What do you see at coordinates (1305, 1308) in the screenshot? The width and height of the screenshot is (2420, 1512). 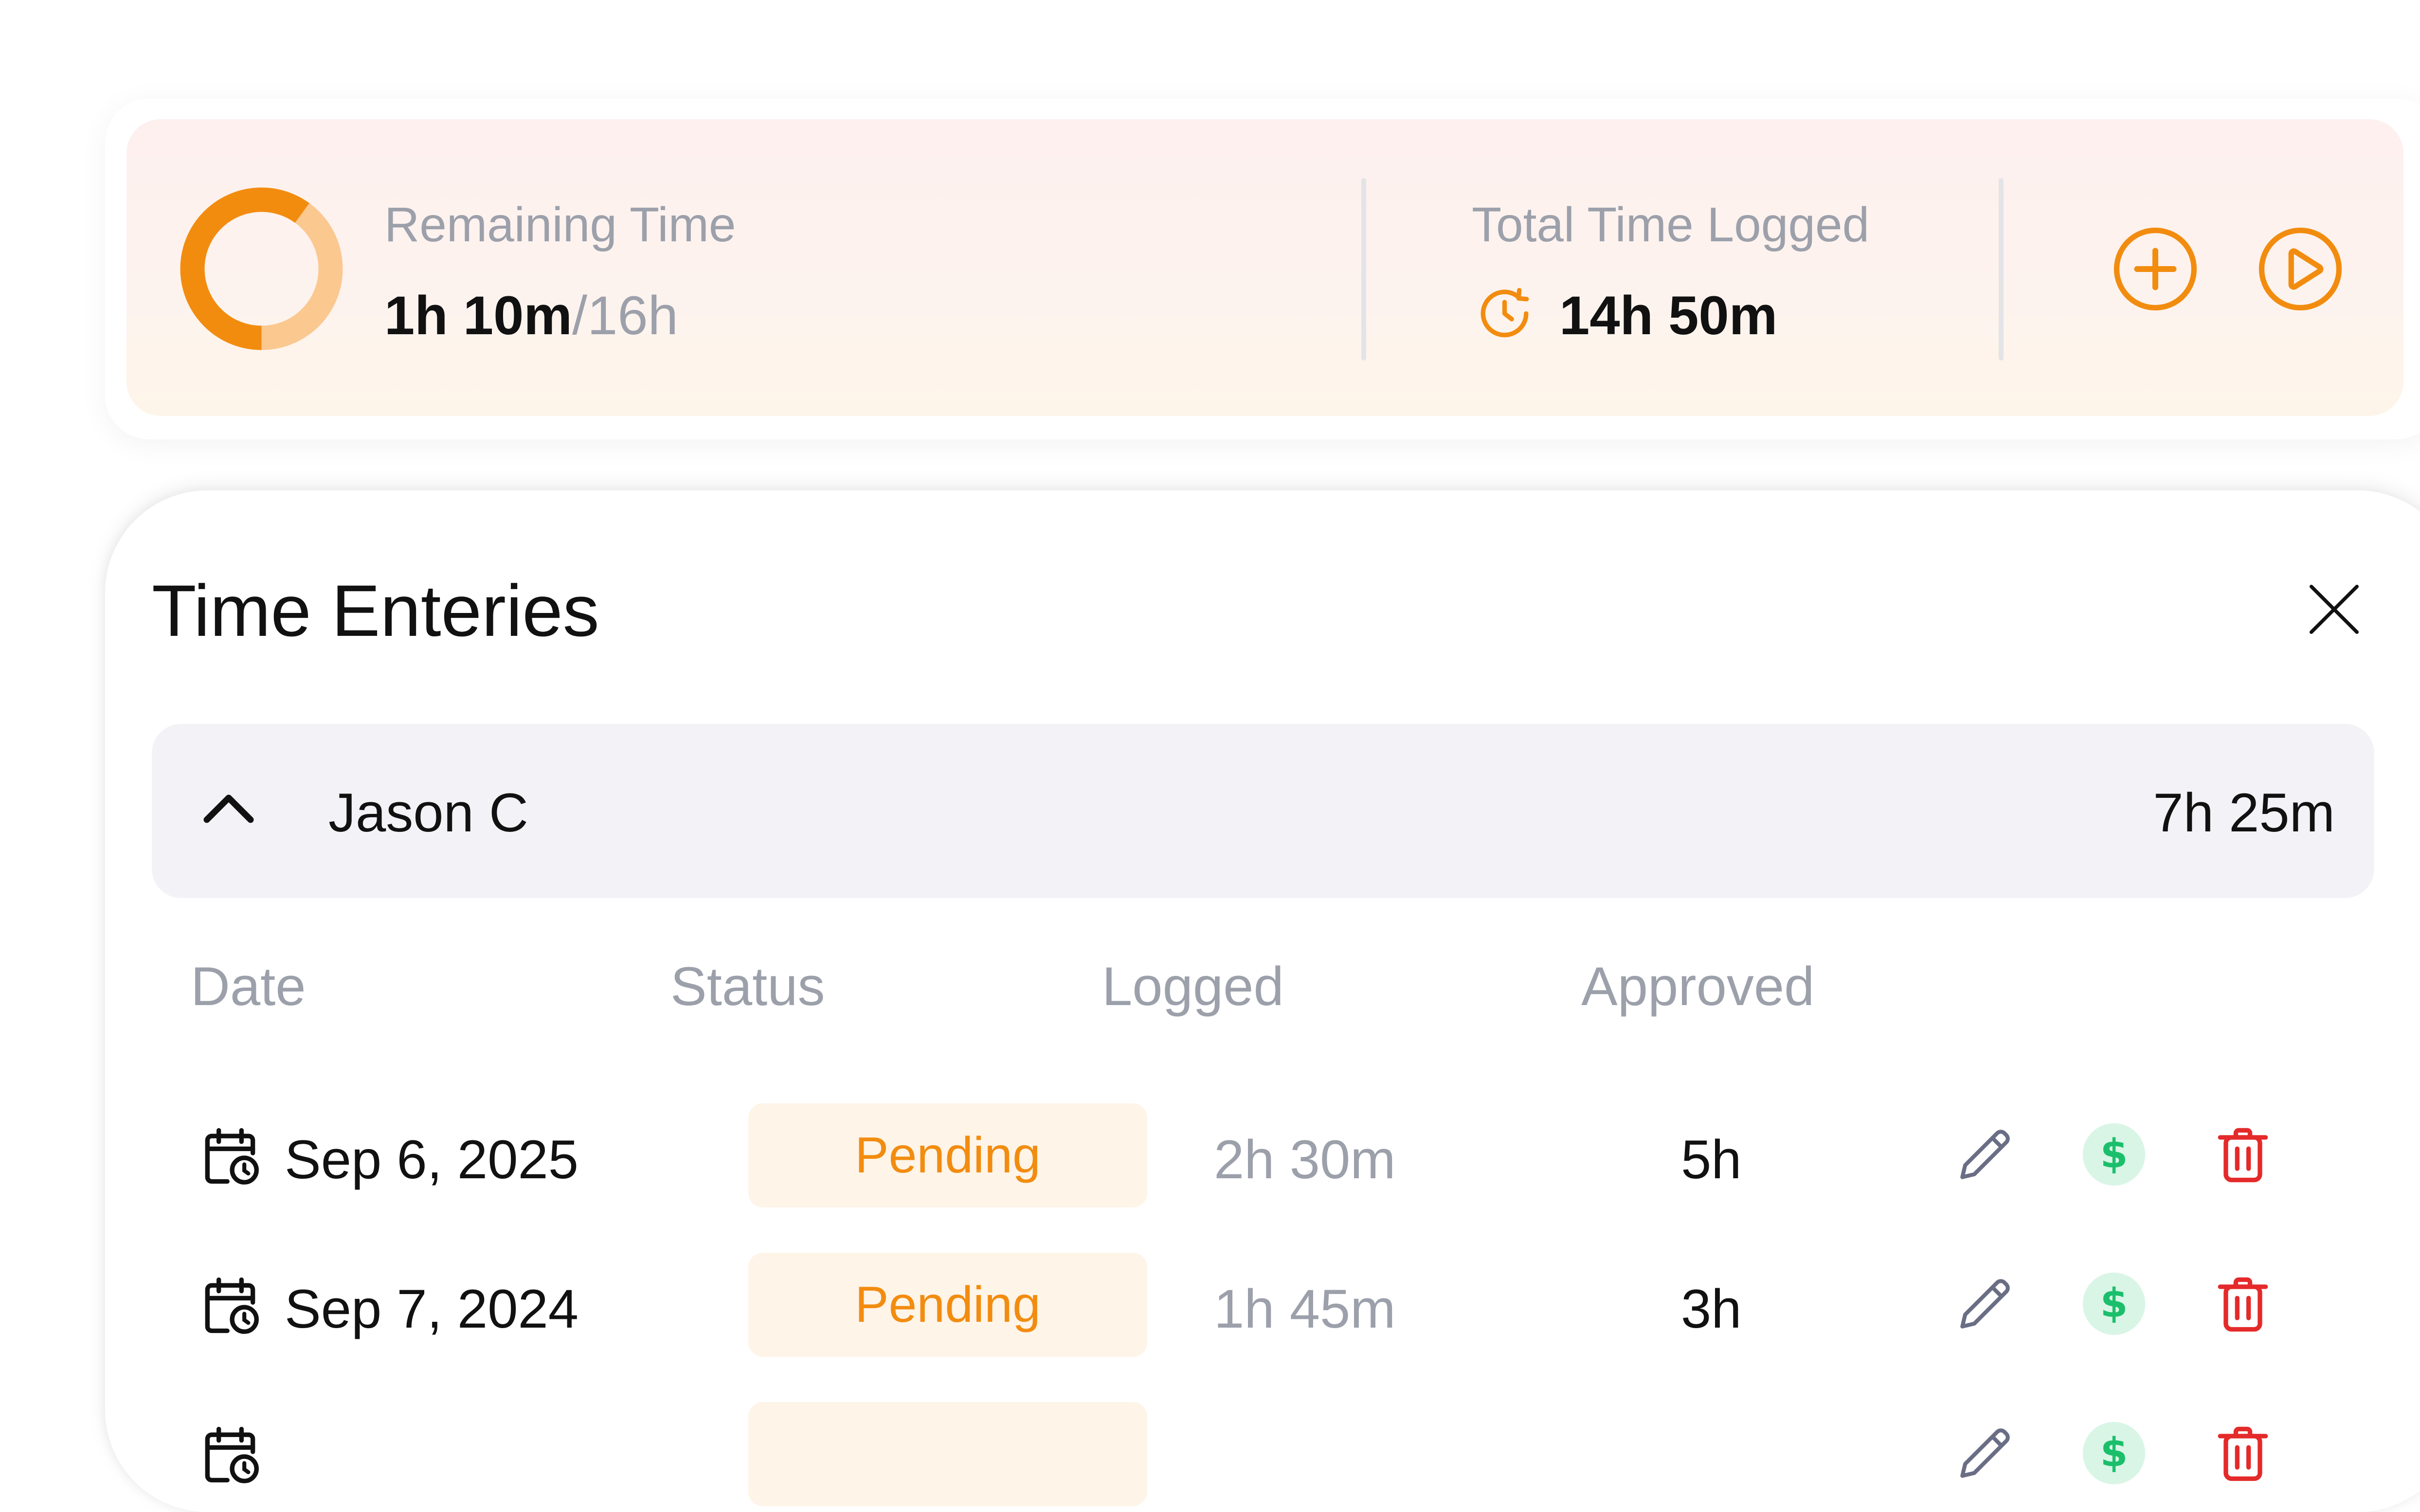 I see `row-logged: 1h 45m` at bounding box center [1305, 1308].